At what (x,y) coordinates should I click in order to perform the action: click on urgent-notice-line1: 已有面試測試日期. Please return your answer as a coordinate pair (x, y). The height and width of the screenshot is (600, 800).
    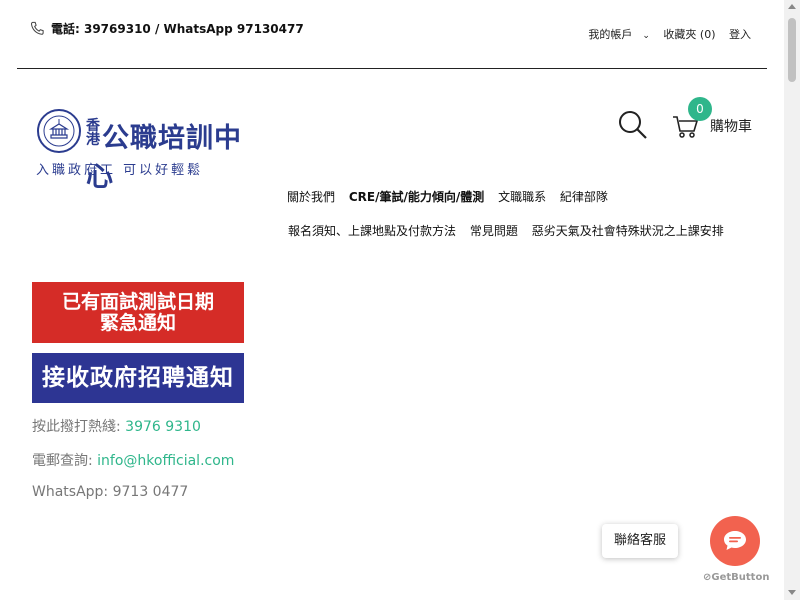
    Looking at the image, I should click on (137, 302).